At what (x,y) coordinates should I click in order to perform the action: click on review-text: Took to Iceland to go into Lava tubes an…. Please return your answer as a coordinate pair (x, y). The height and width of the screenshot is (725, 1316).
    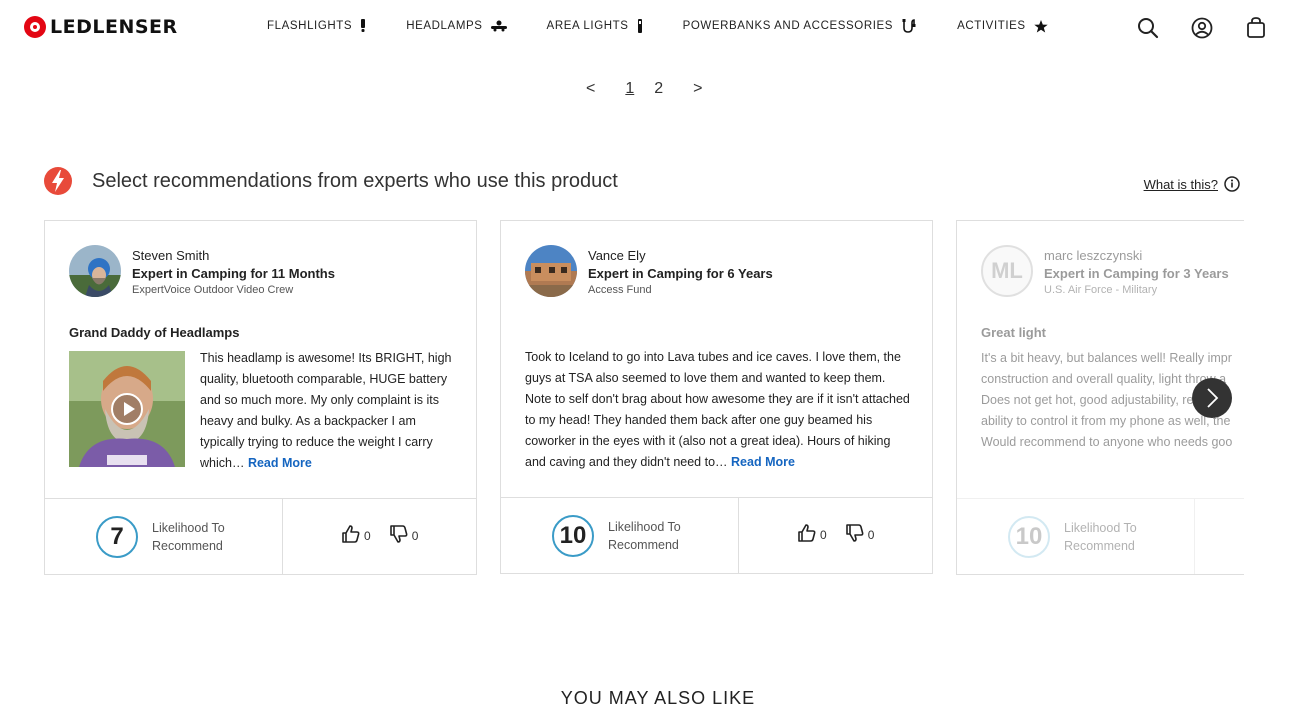
    Looking at the image, I should click on (718, 410).